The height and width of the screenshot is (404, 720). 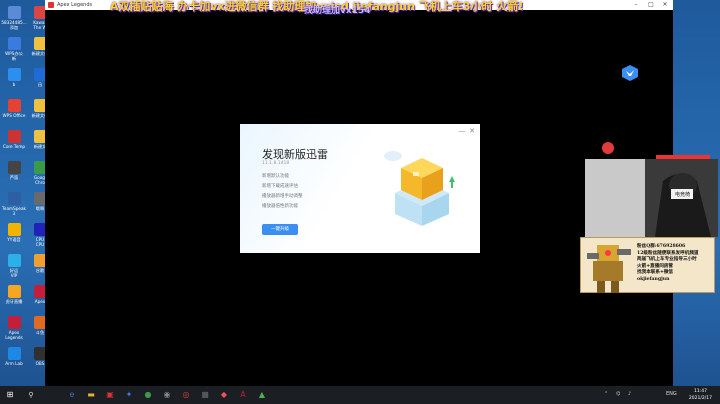 I want to click on robot-mascot-icon, so click(x=609, y=269).